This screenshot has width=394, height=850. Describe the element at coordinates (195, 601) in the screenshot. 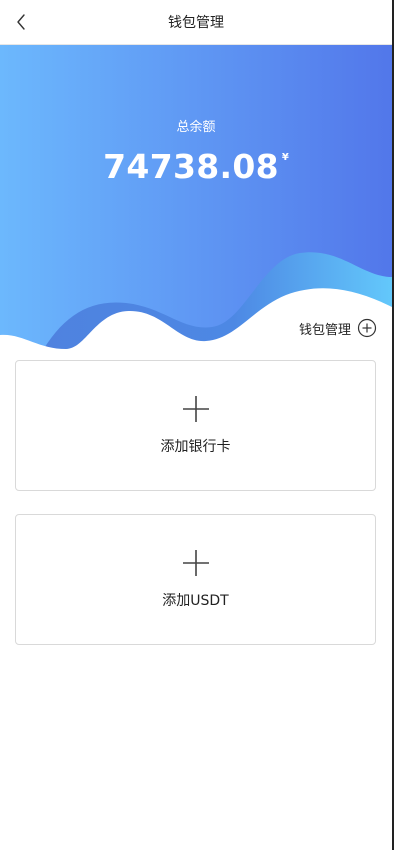

I see `add-usdt-label: 添加USDT` at that location.